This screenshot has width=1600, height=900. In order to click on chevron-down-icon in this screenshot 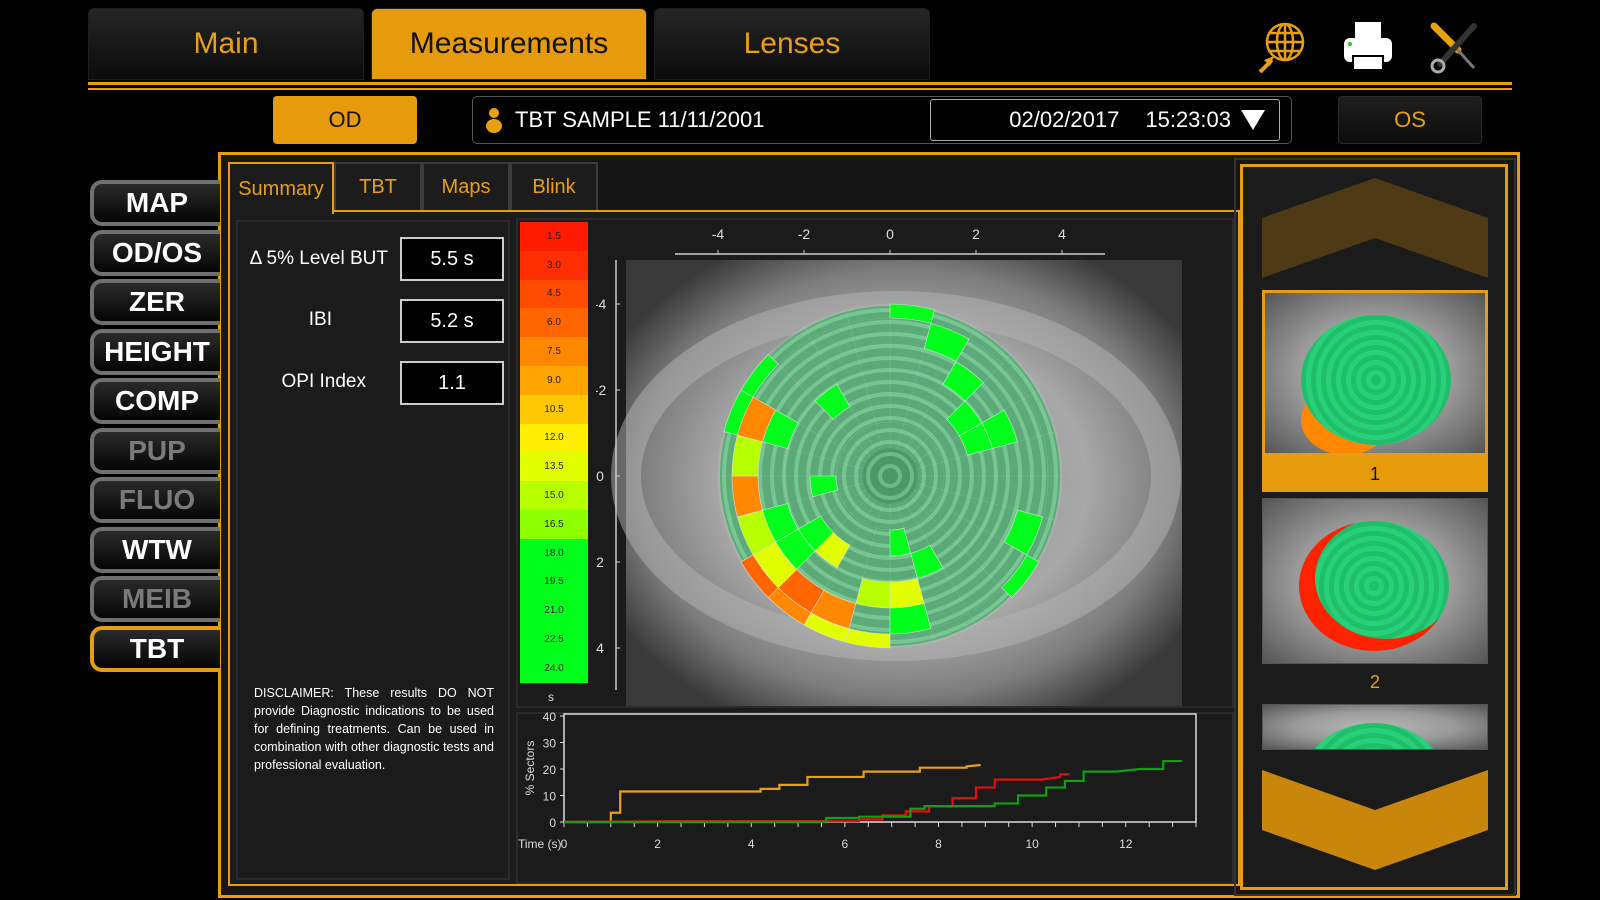, I will do `click(1253, 120)`.